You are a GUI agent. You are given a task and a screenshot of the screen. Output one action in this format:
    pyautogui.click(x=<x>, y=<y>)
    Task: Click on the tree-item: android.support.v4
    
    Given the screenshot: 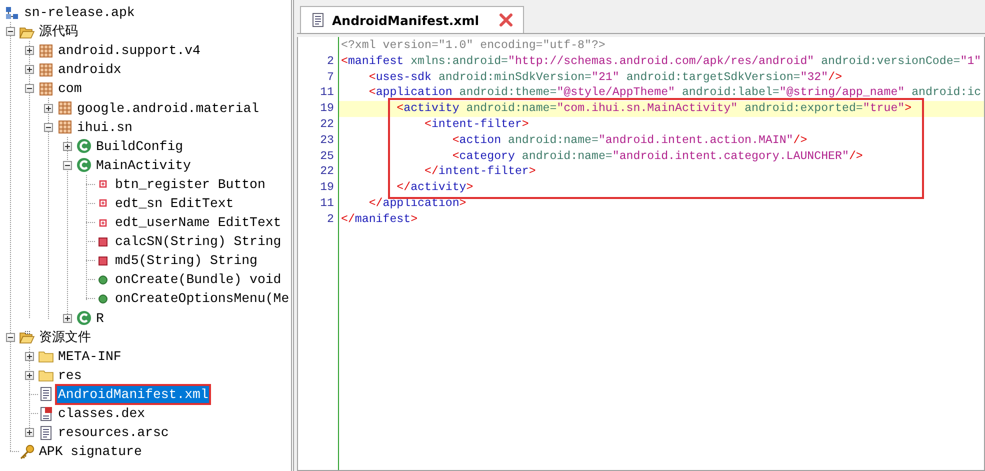 What is the action you would take?
    pyautogui.click(x=129, y=51)
    